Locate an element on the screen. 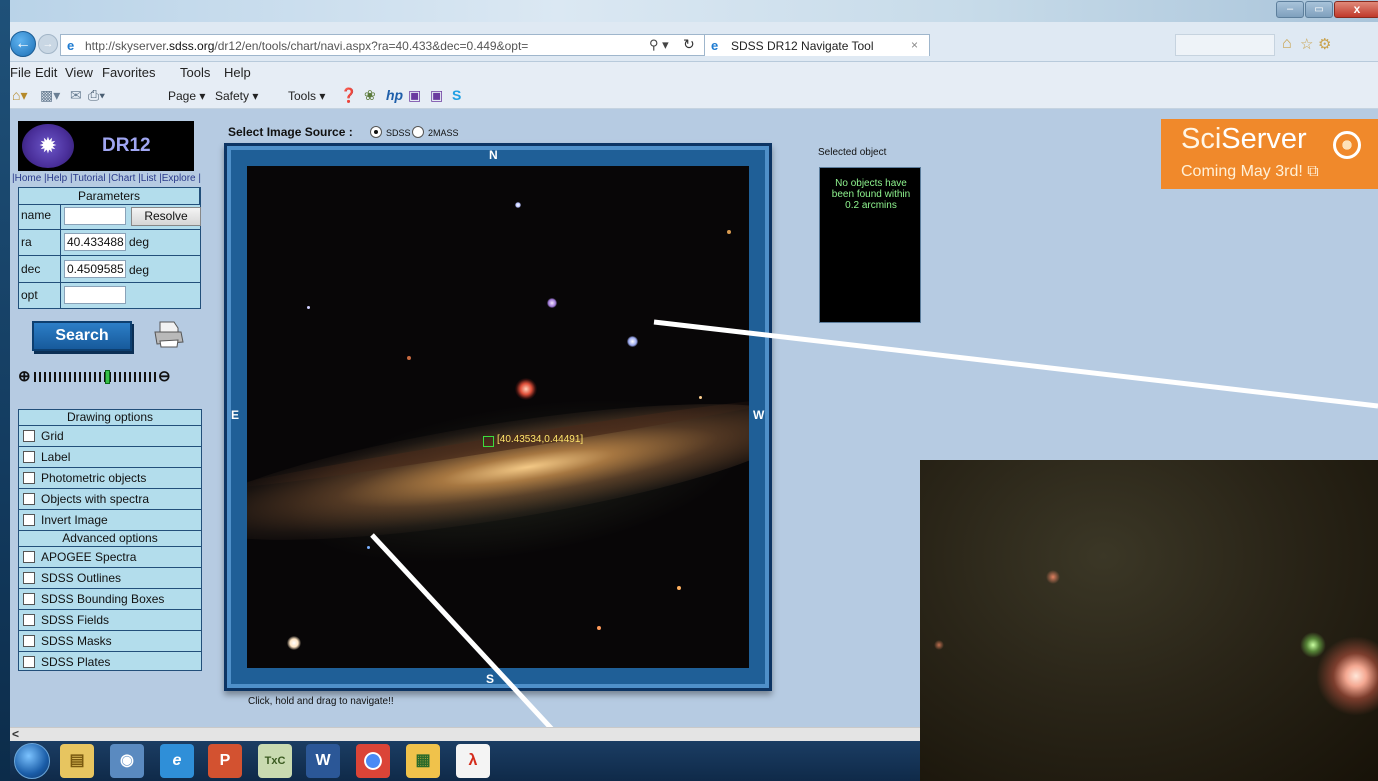  east-label: E is located at coordinates (235, 415).